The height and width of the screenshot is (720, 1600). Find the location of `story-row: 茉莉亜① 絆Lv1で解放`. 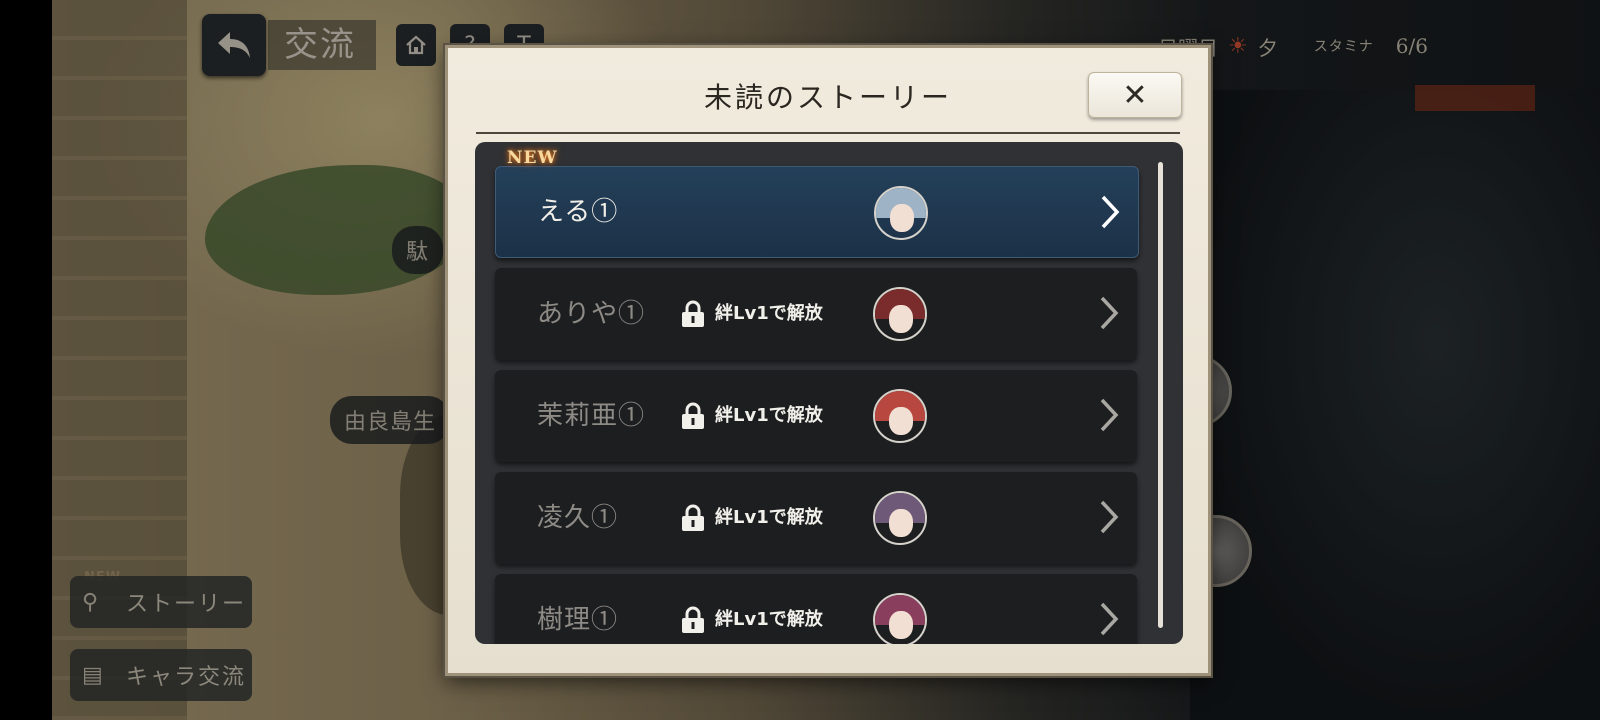

story-row: 茉莉亜① 絆Lv1で解放 is located at coordinates (816, 416).